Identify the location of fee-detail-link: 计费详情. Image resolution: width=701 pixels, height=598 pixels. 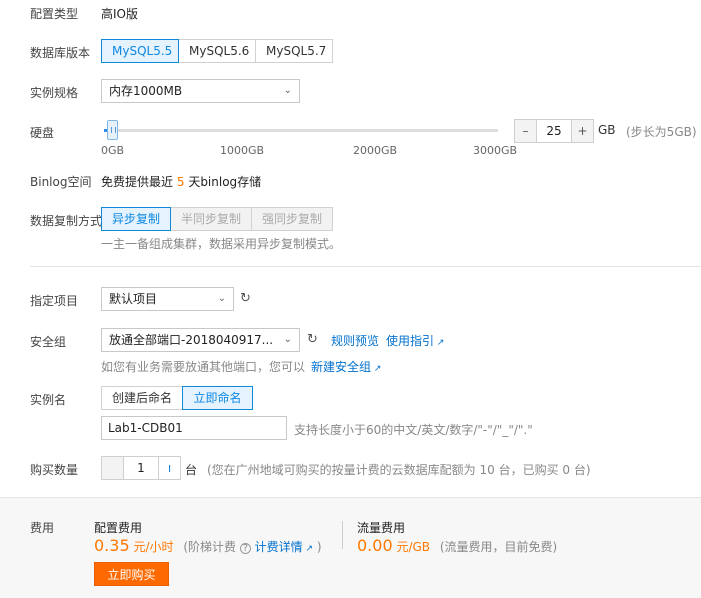
(279, 547).